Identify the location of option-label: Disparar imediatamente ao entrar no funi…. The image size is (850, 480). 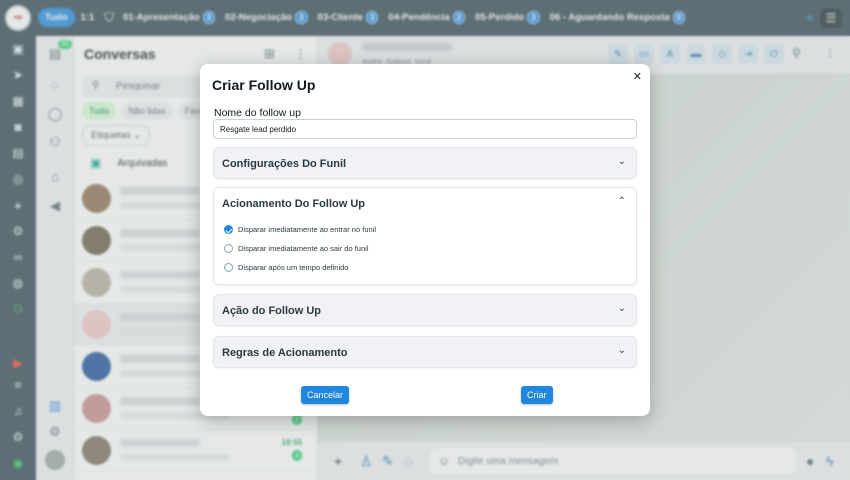
(307, 229).